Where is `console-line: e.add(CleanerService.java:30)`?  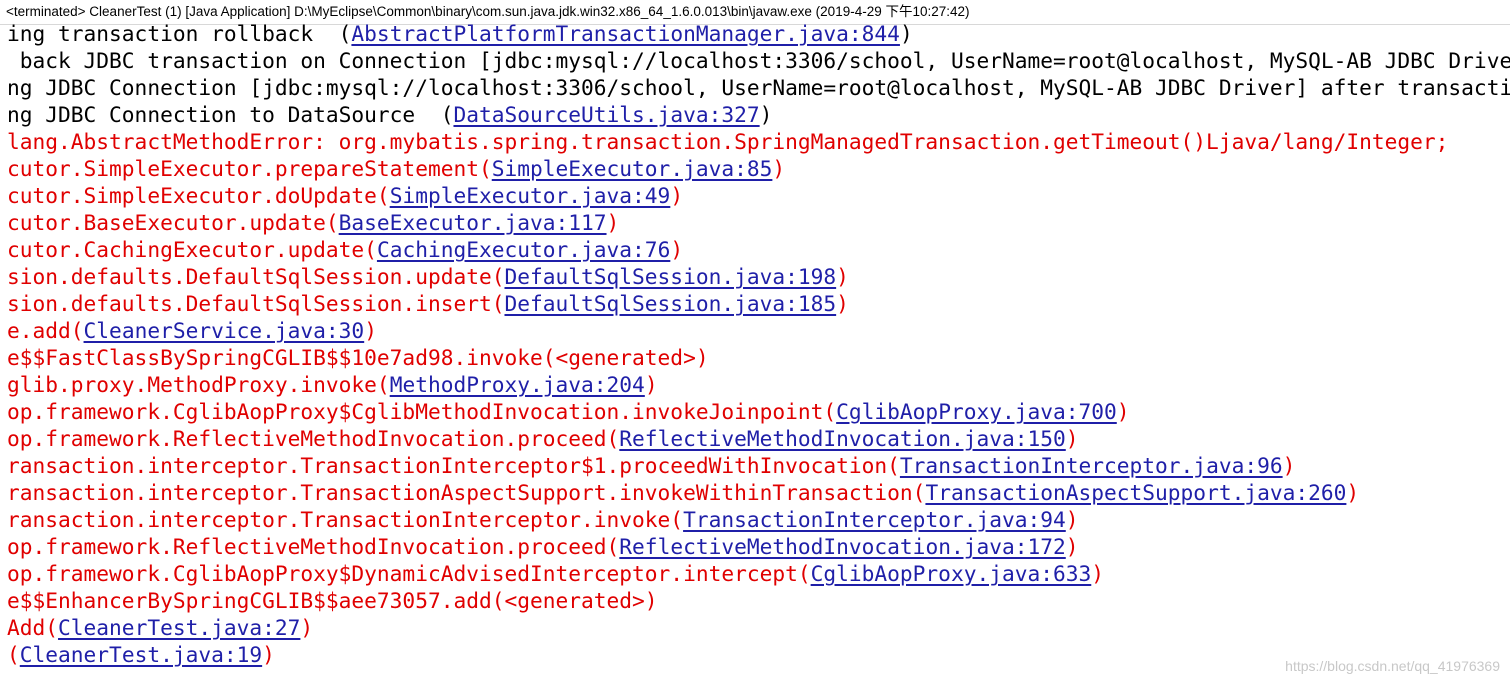
console-line: e.add(CleanerService.java:30) is located at coordinates (758, 330).